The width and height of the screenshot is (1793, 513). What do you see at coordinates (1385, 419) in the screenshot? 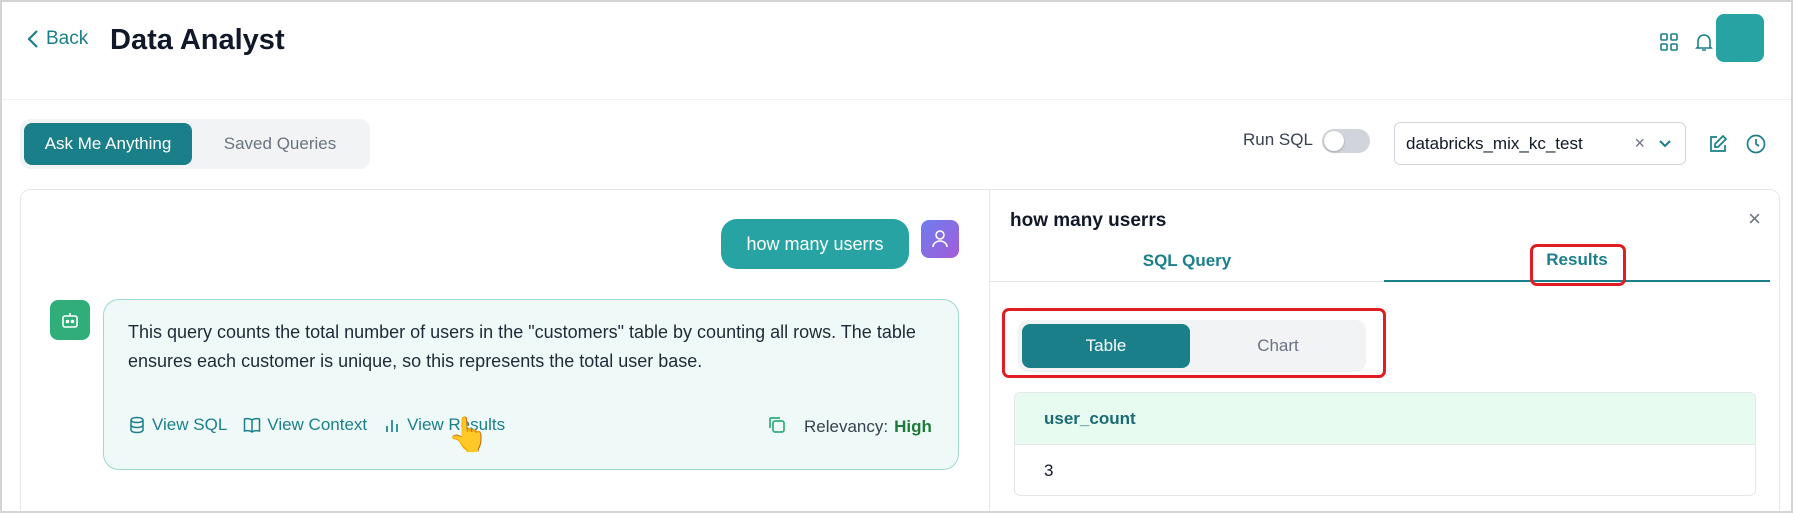
I see `table-header-user-count: user_count` at bounding box center [1385, 419].